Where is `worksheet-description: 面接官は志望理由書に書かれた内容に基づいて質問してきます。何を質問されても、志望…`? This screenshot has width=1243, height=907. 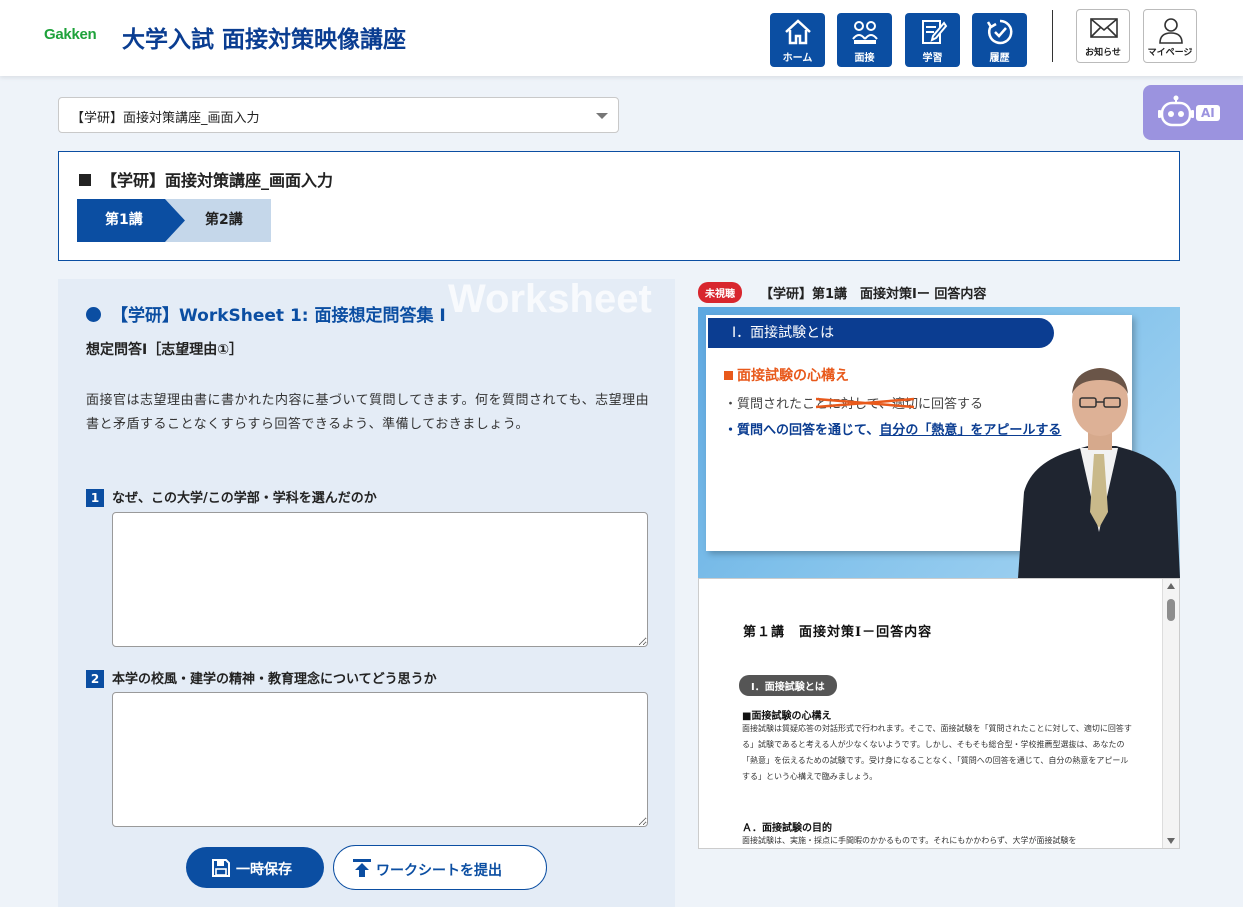
worksheet-description: 面接官は志望理由書に書かれた内容に基づいて質問してきます。何を質問されても、志望… is located at coordinates (368, 412).